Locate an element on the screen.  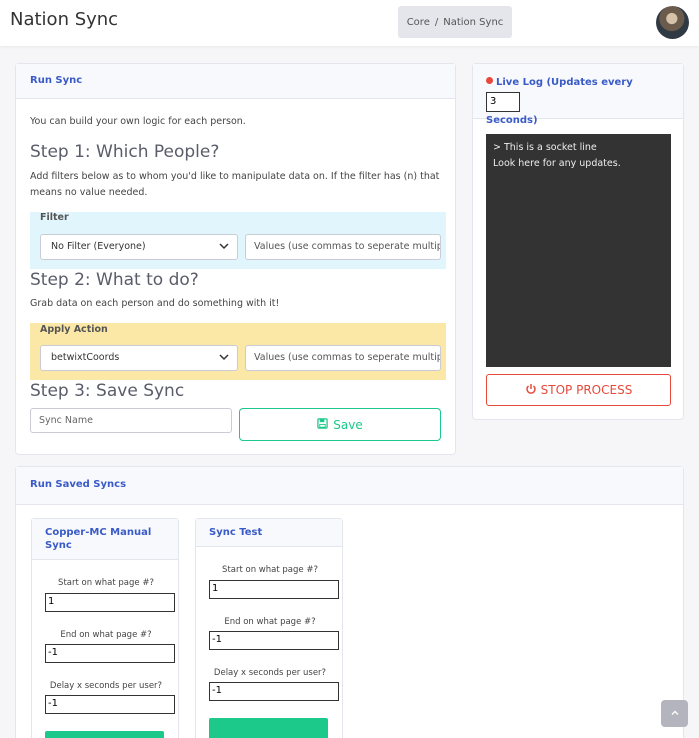
app-title: Nation Sync is located at coordinates (64, 19).